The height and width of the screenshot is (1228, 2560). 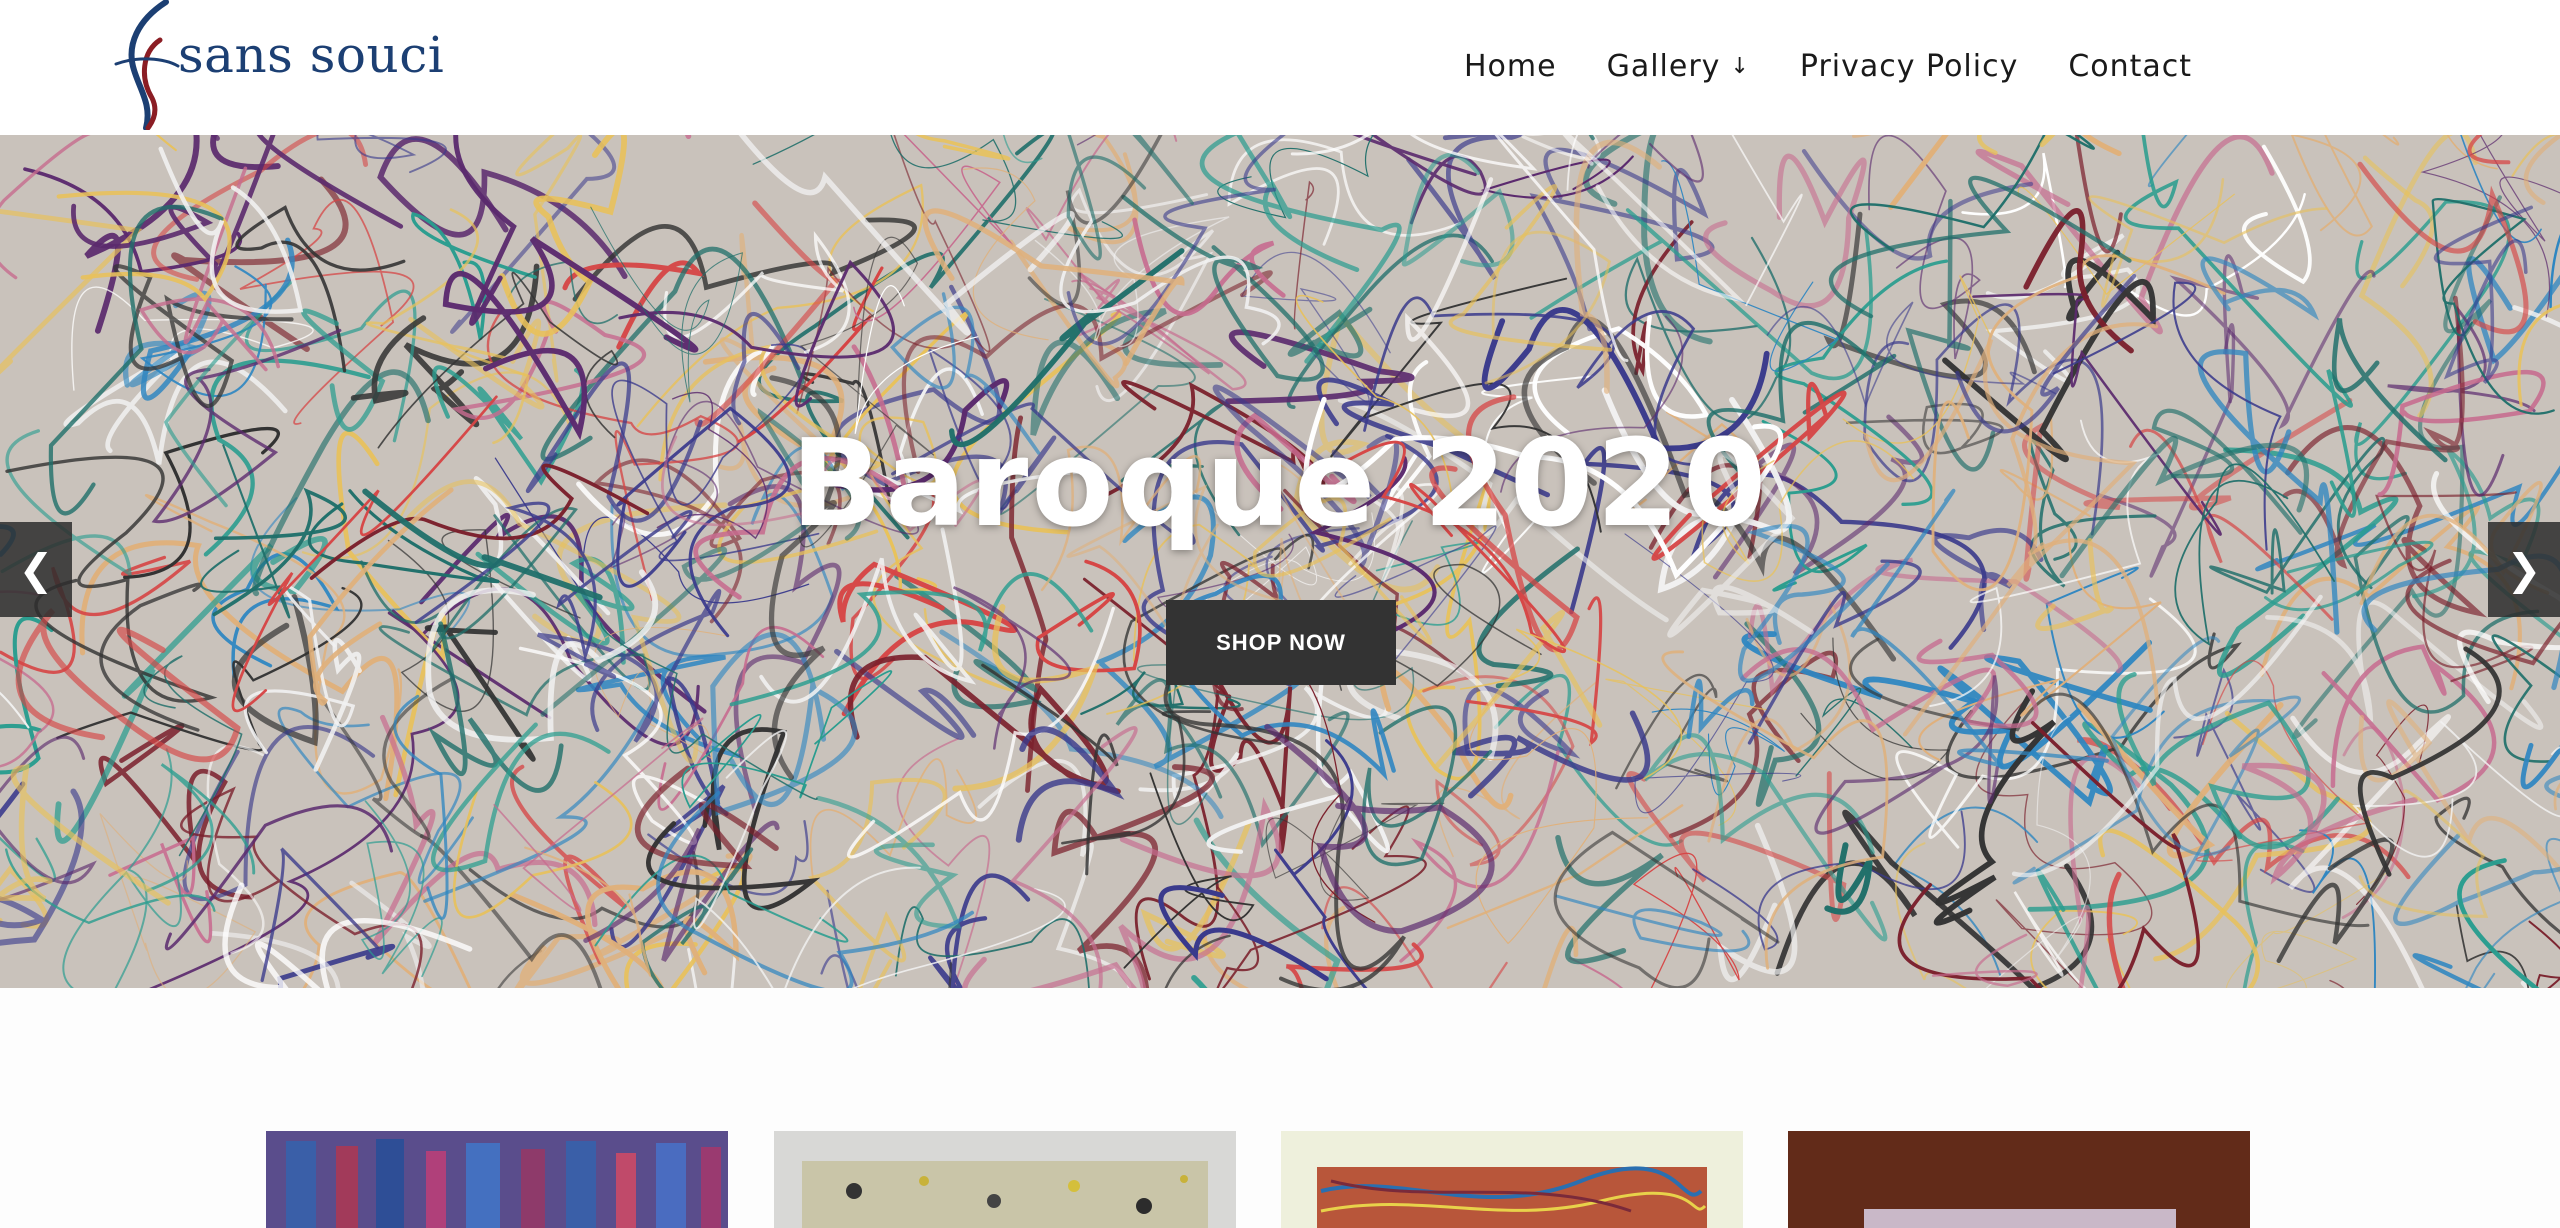 What do you see at coordinates (2524, 569) in the screenshot?
I see `slider-next-icon: ❯` at bounding box center [2524, 569].